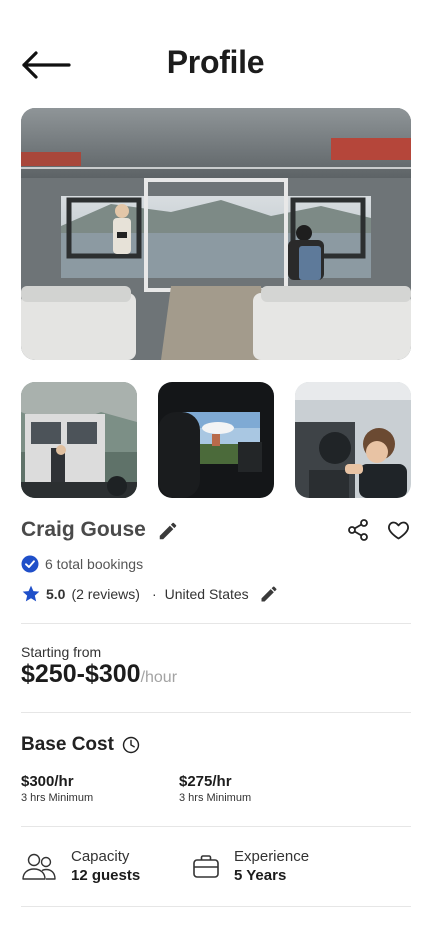  Describe the element at coordinates (105, 594) in the screenshot. I see `reviews-link: (2 reviews)` at that location.